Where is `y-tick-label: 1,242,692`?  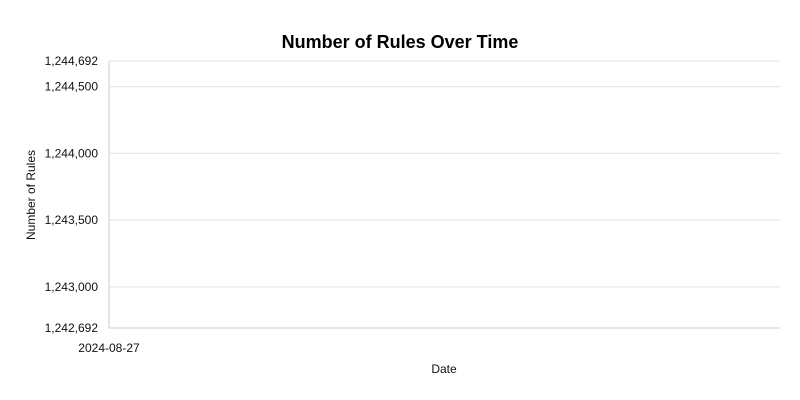 y-tick-label: 1,242,692 is located at coordinates (72, 328).